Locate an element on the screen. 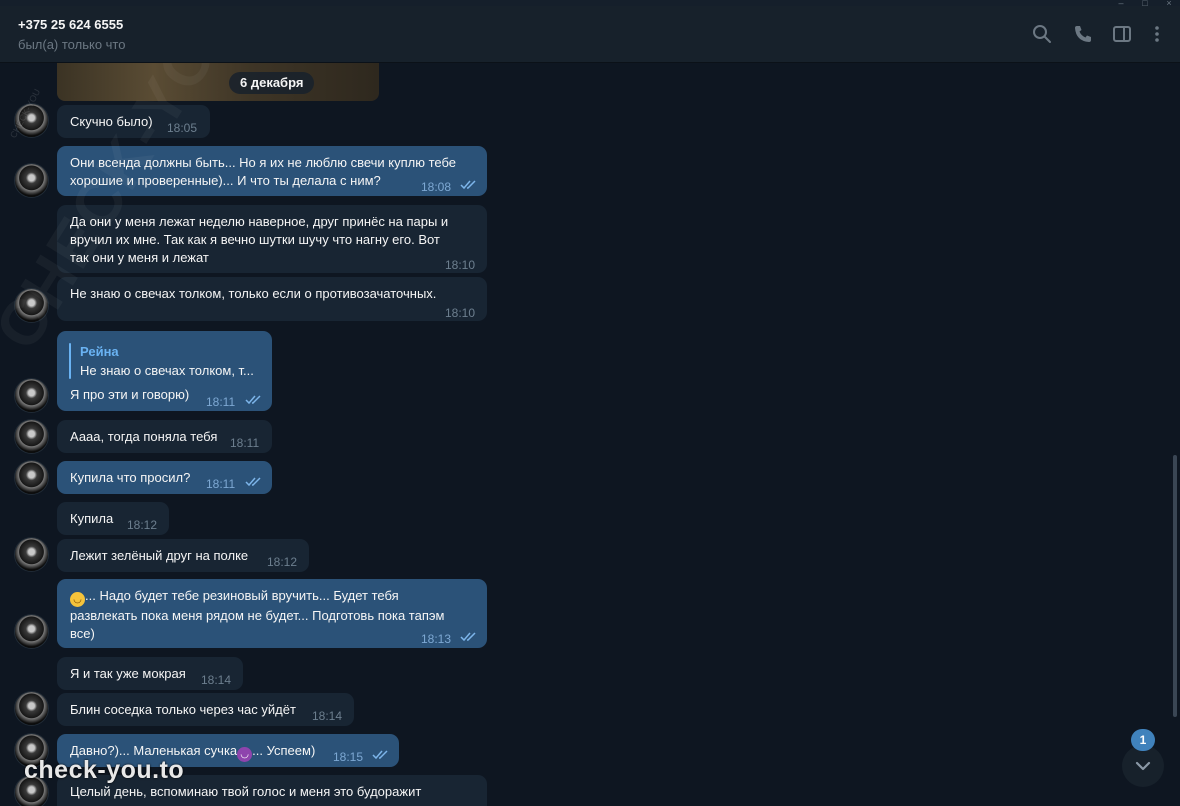 Image resolution: width=1180 pixels, height=806 pixels. message-text: Скучно было) is located at coordinates (111, 121).